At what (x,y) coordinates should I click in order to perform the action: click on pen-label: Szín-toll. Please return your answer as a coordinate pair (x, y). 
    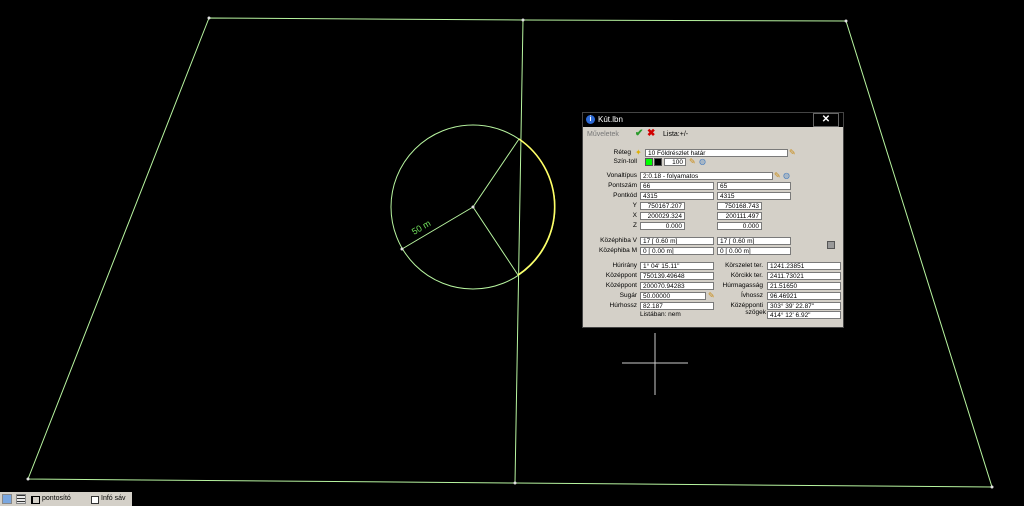
    Looking at the image, I should click on (625, 161).